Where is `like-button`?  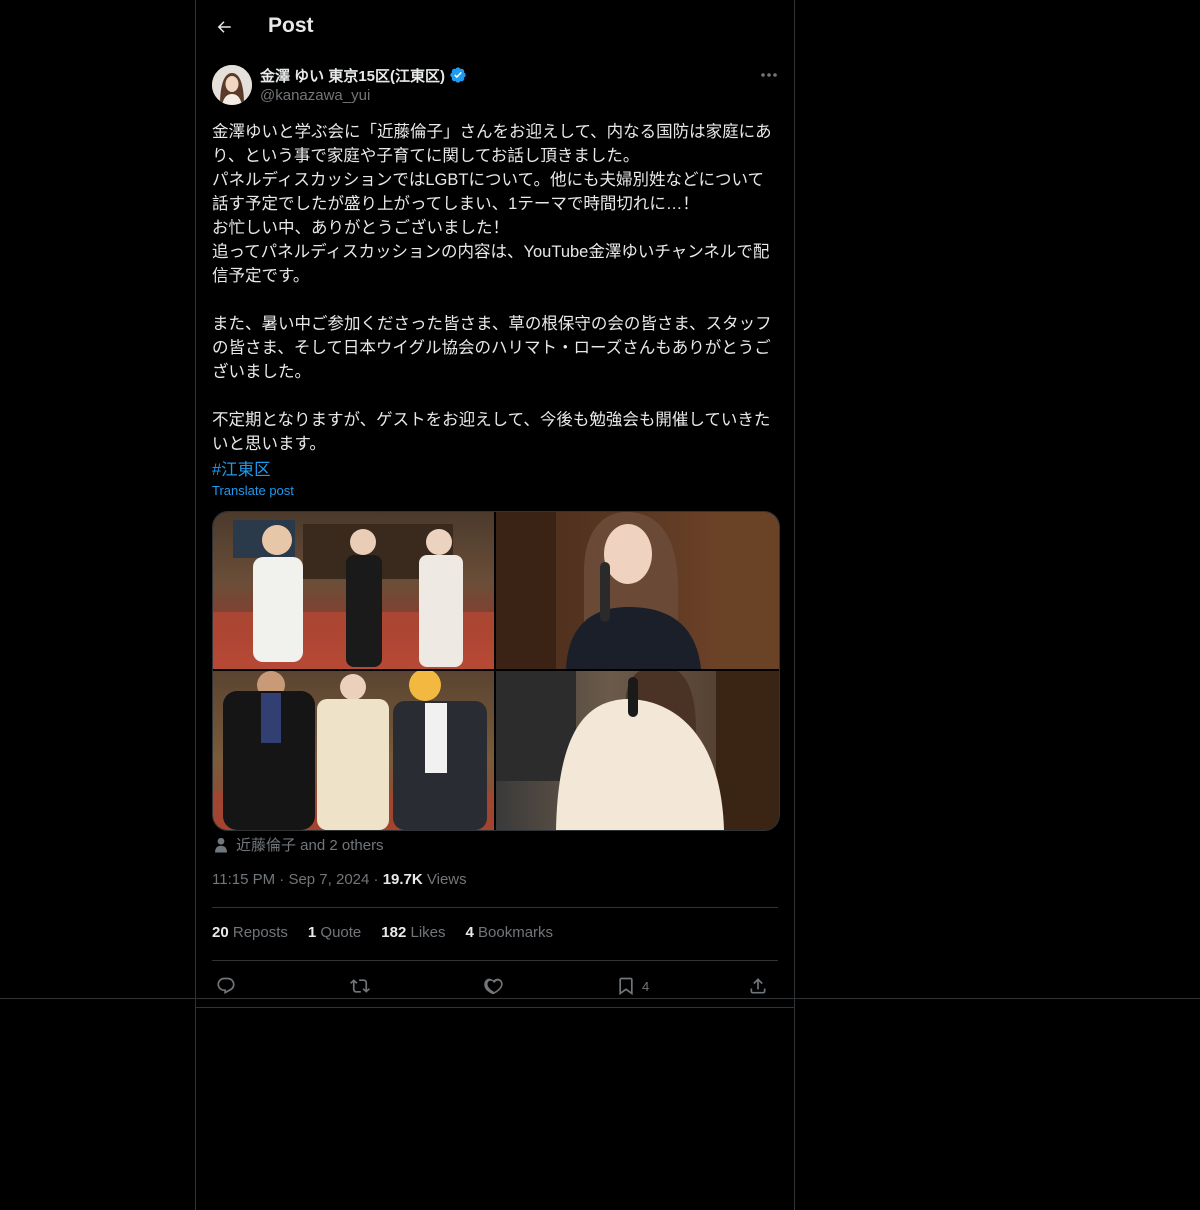 like-button is located at coordinates (494, 986).